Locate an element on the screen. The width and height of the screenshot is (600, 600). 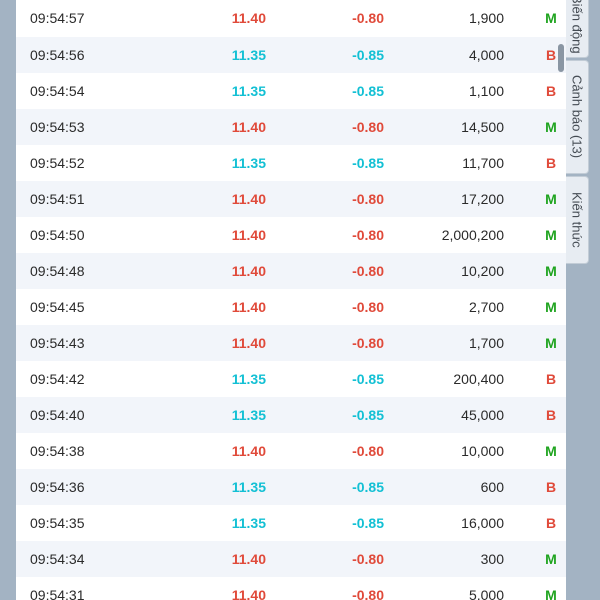
scrollbar-thumb is located at coordinates (561, 58).